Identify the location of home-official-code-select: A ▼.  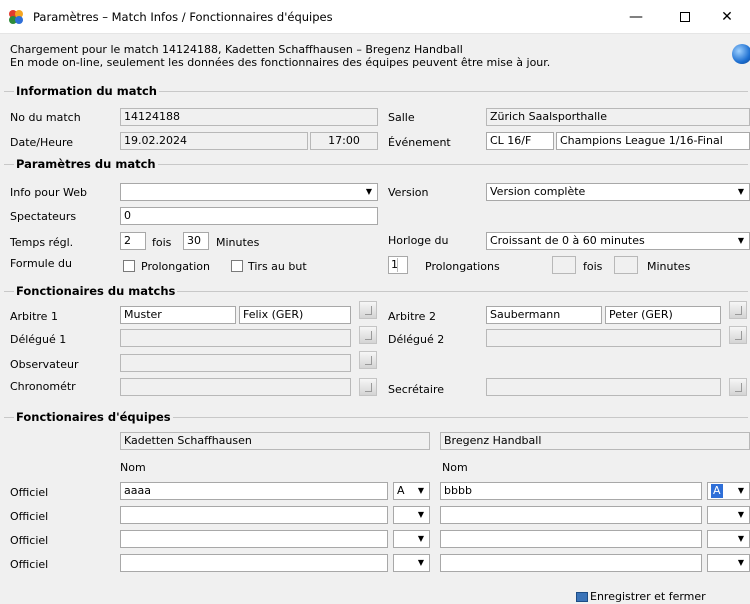
(411, 491).